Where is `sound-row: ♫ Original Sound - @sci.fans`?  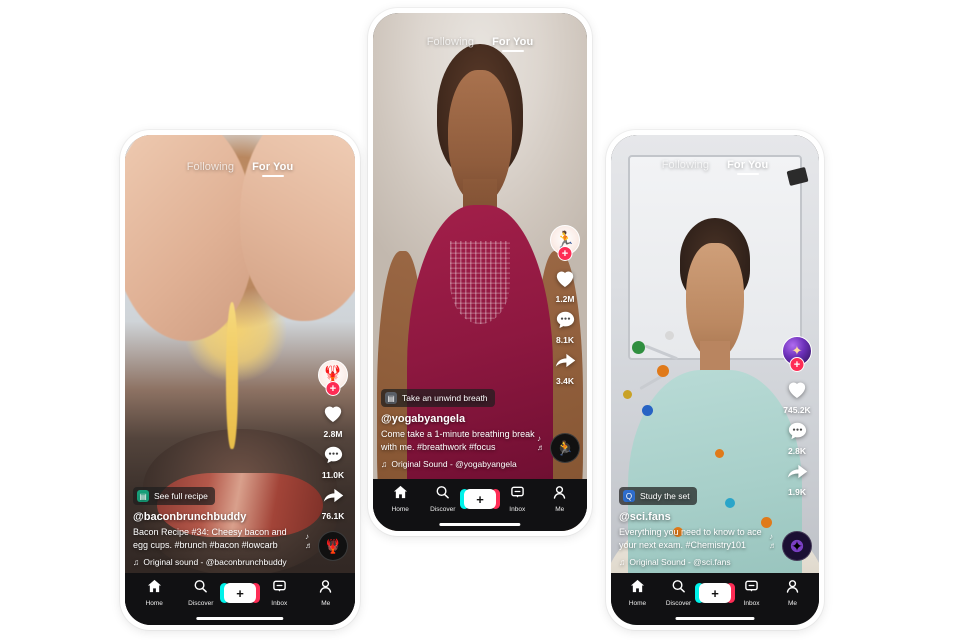 sound-row: ♫ Original Sound - @sci.fans is located at coordinates (693, 562).